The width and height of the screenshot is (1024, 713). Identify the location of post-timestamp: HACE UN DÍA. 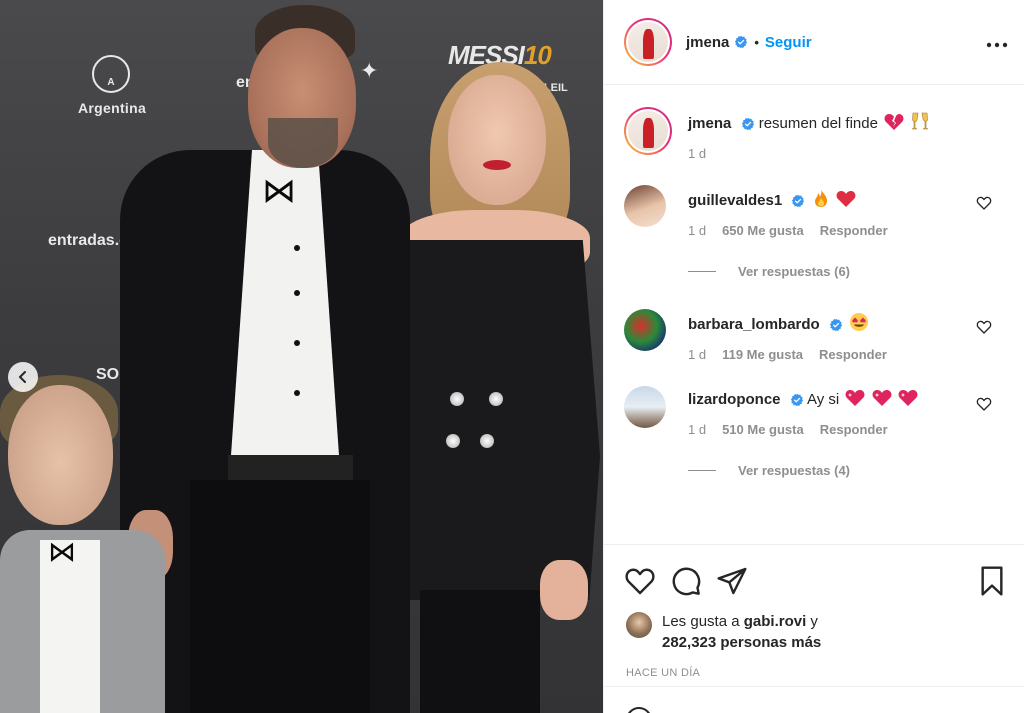
(814, 666).